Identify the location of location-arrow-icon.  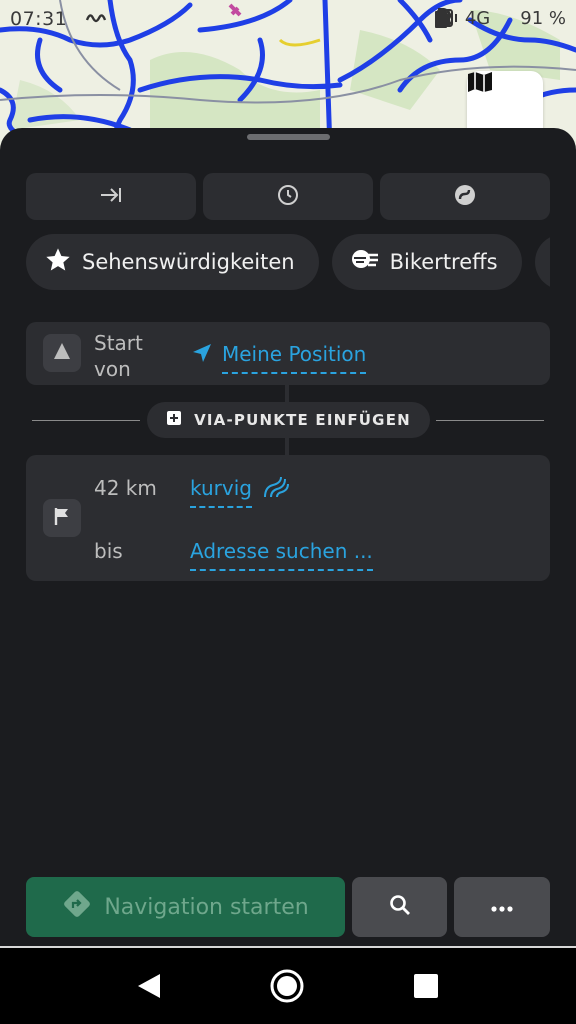
(202, 355).